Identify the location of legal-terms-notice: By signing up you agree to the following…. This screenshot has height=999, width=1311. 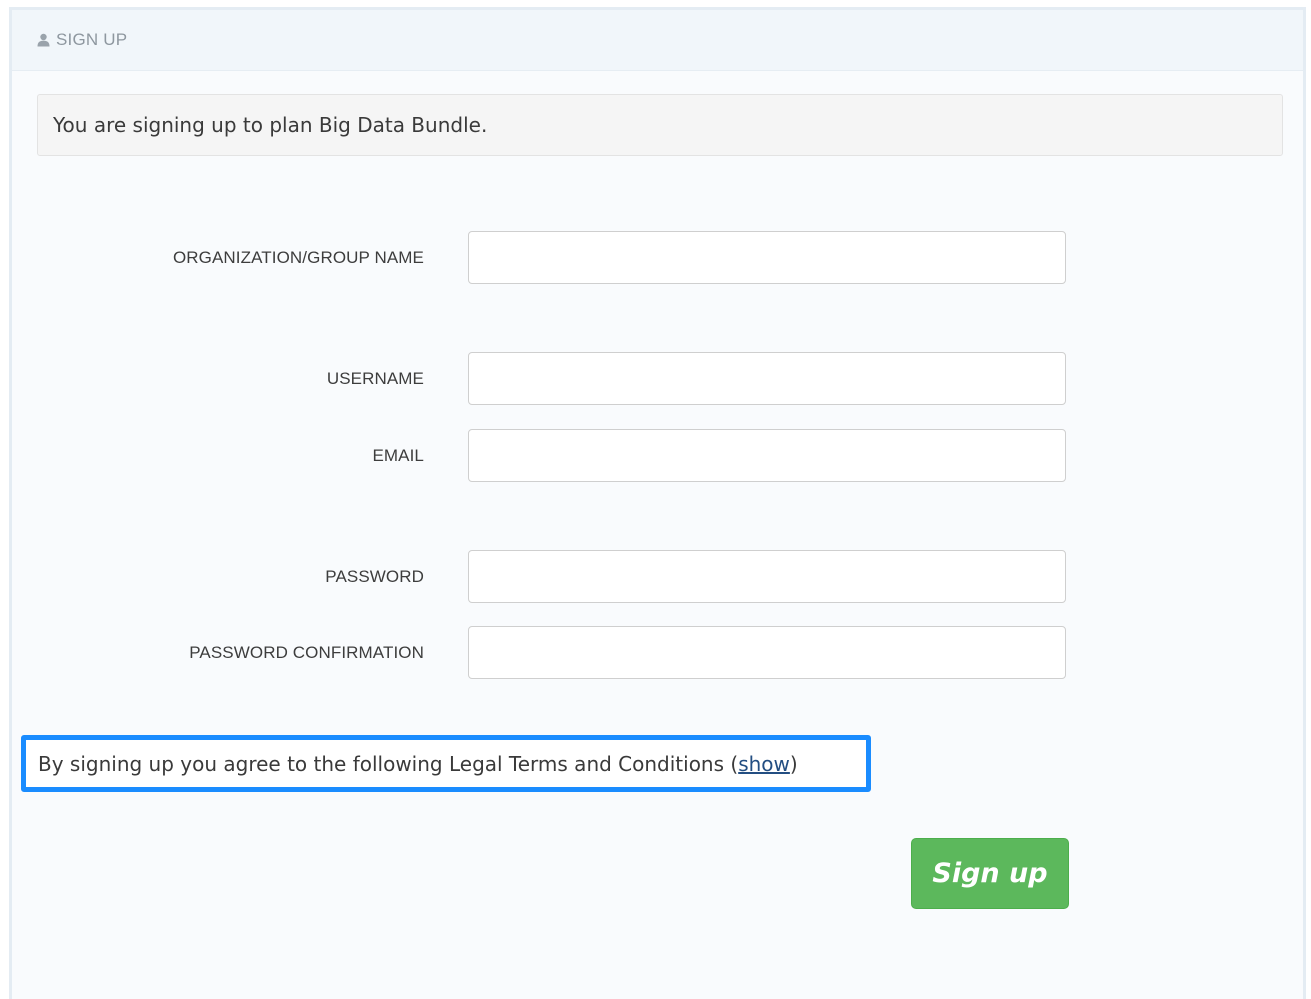
(446, 763).